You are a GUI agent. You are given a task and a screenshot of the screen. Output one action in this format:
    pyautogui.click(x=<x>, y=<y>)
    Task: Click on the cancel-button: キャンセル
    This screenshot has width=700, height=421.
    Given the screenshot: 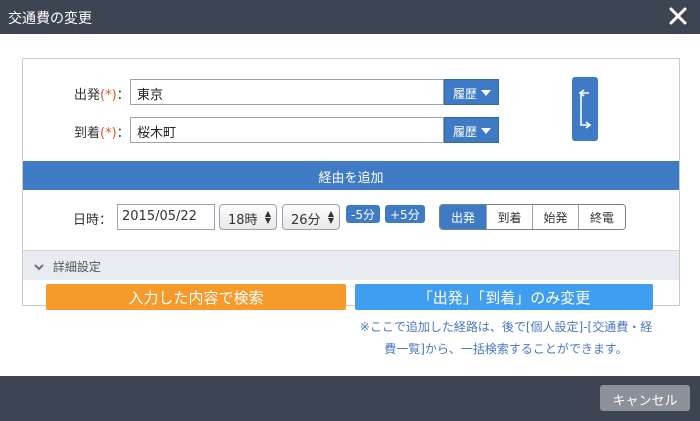 What is the action you would take?
    pyautogui.click(x=645, y=398)
    